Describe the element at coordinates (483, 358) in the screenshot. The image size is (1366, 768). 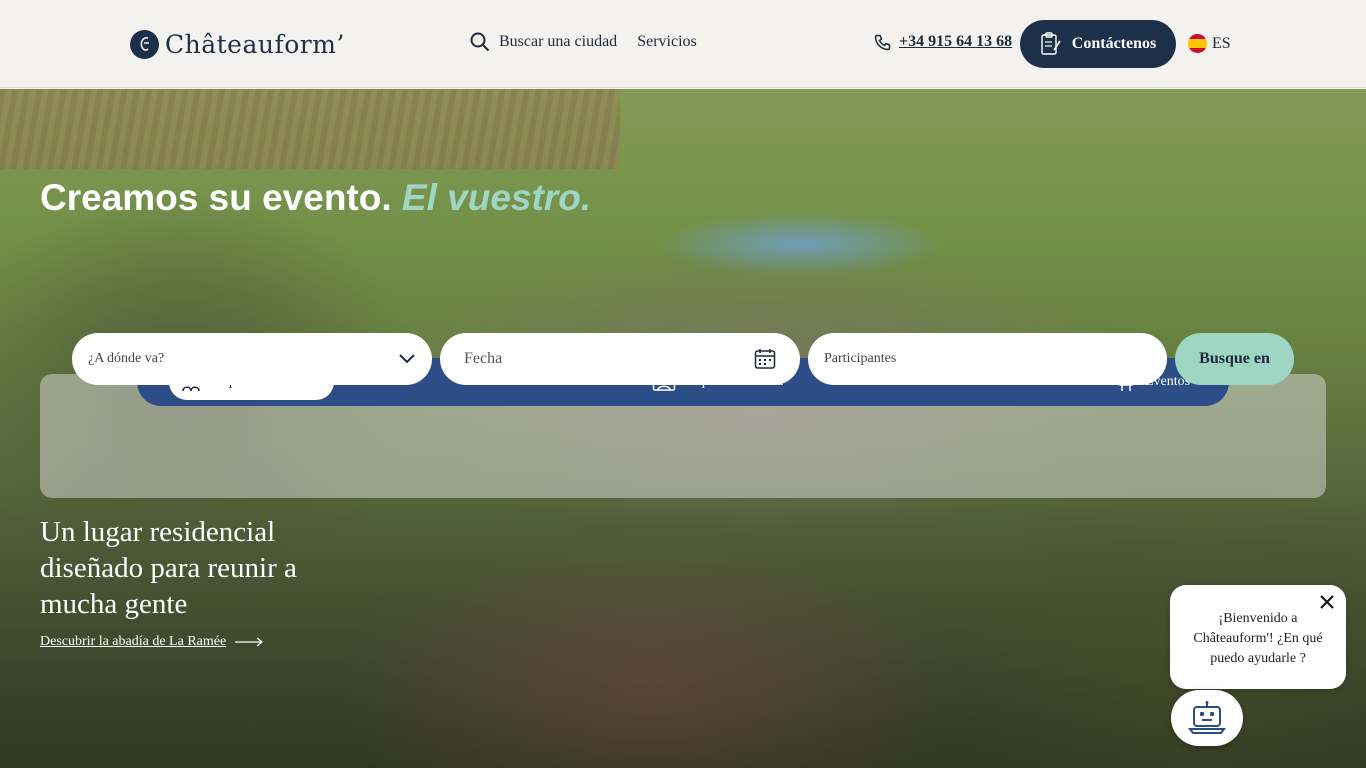
I see `date-placeholder: Fecha` at that location.